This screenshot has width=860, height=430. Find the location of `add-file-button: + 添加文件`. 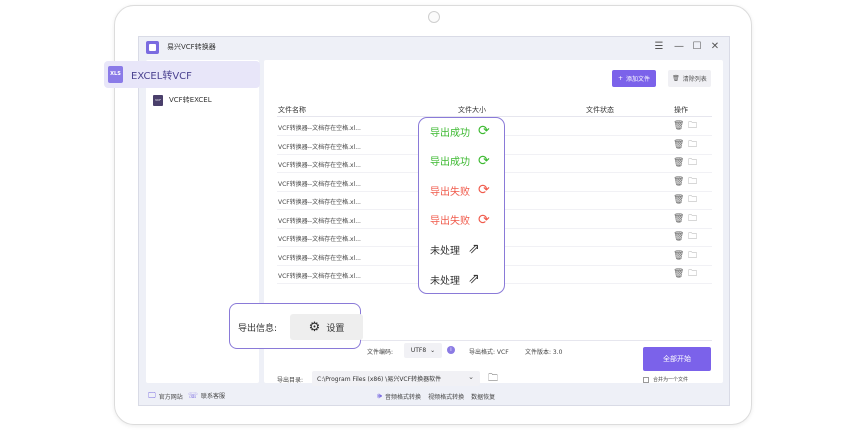

add-file-button: + 添加文件 is located at coordinates (634, 78).